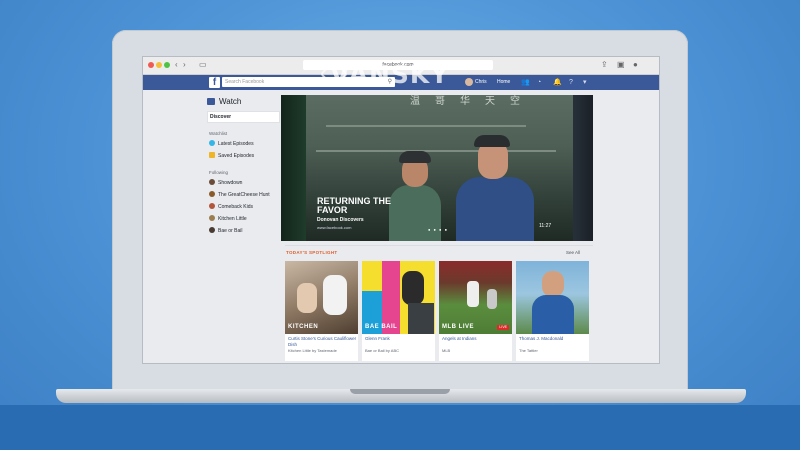 This screenshot has height=450, width=800. What do you see at coordinates (571, 82) in the screenshot?
I see `quick-help-icon: ?` at bounding box center [571, 82].